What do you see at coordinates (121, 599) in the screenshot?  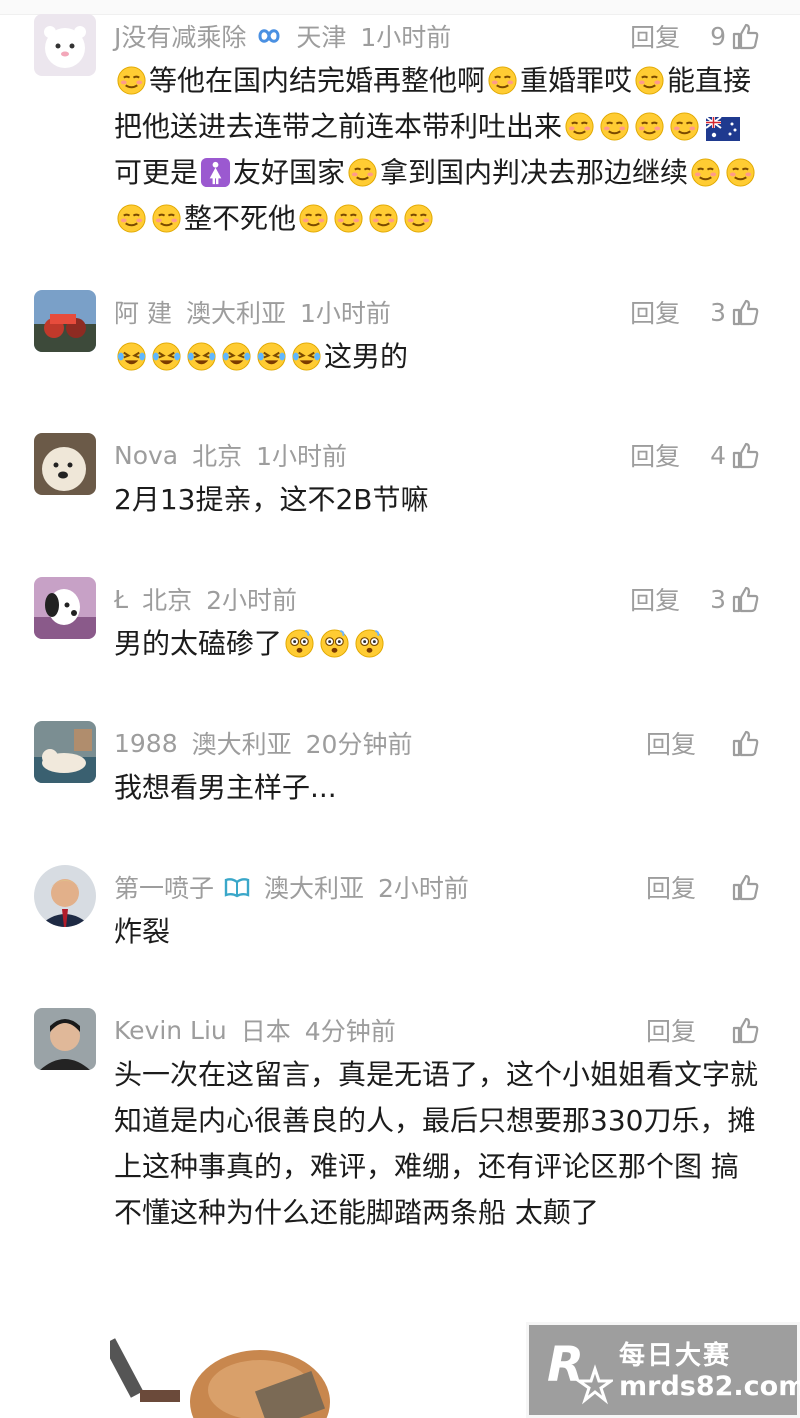 I see `username: Ł` at bounding box center [121, 599].